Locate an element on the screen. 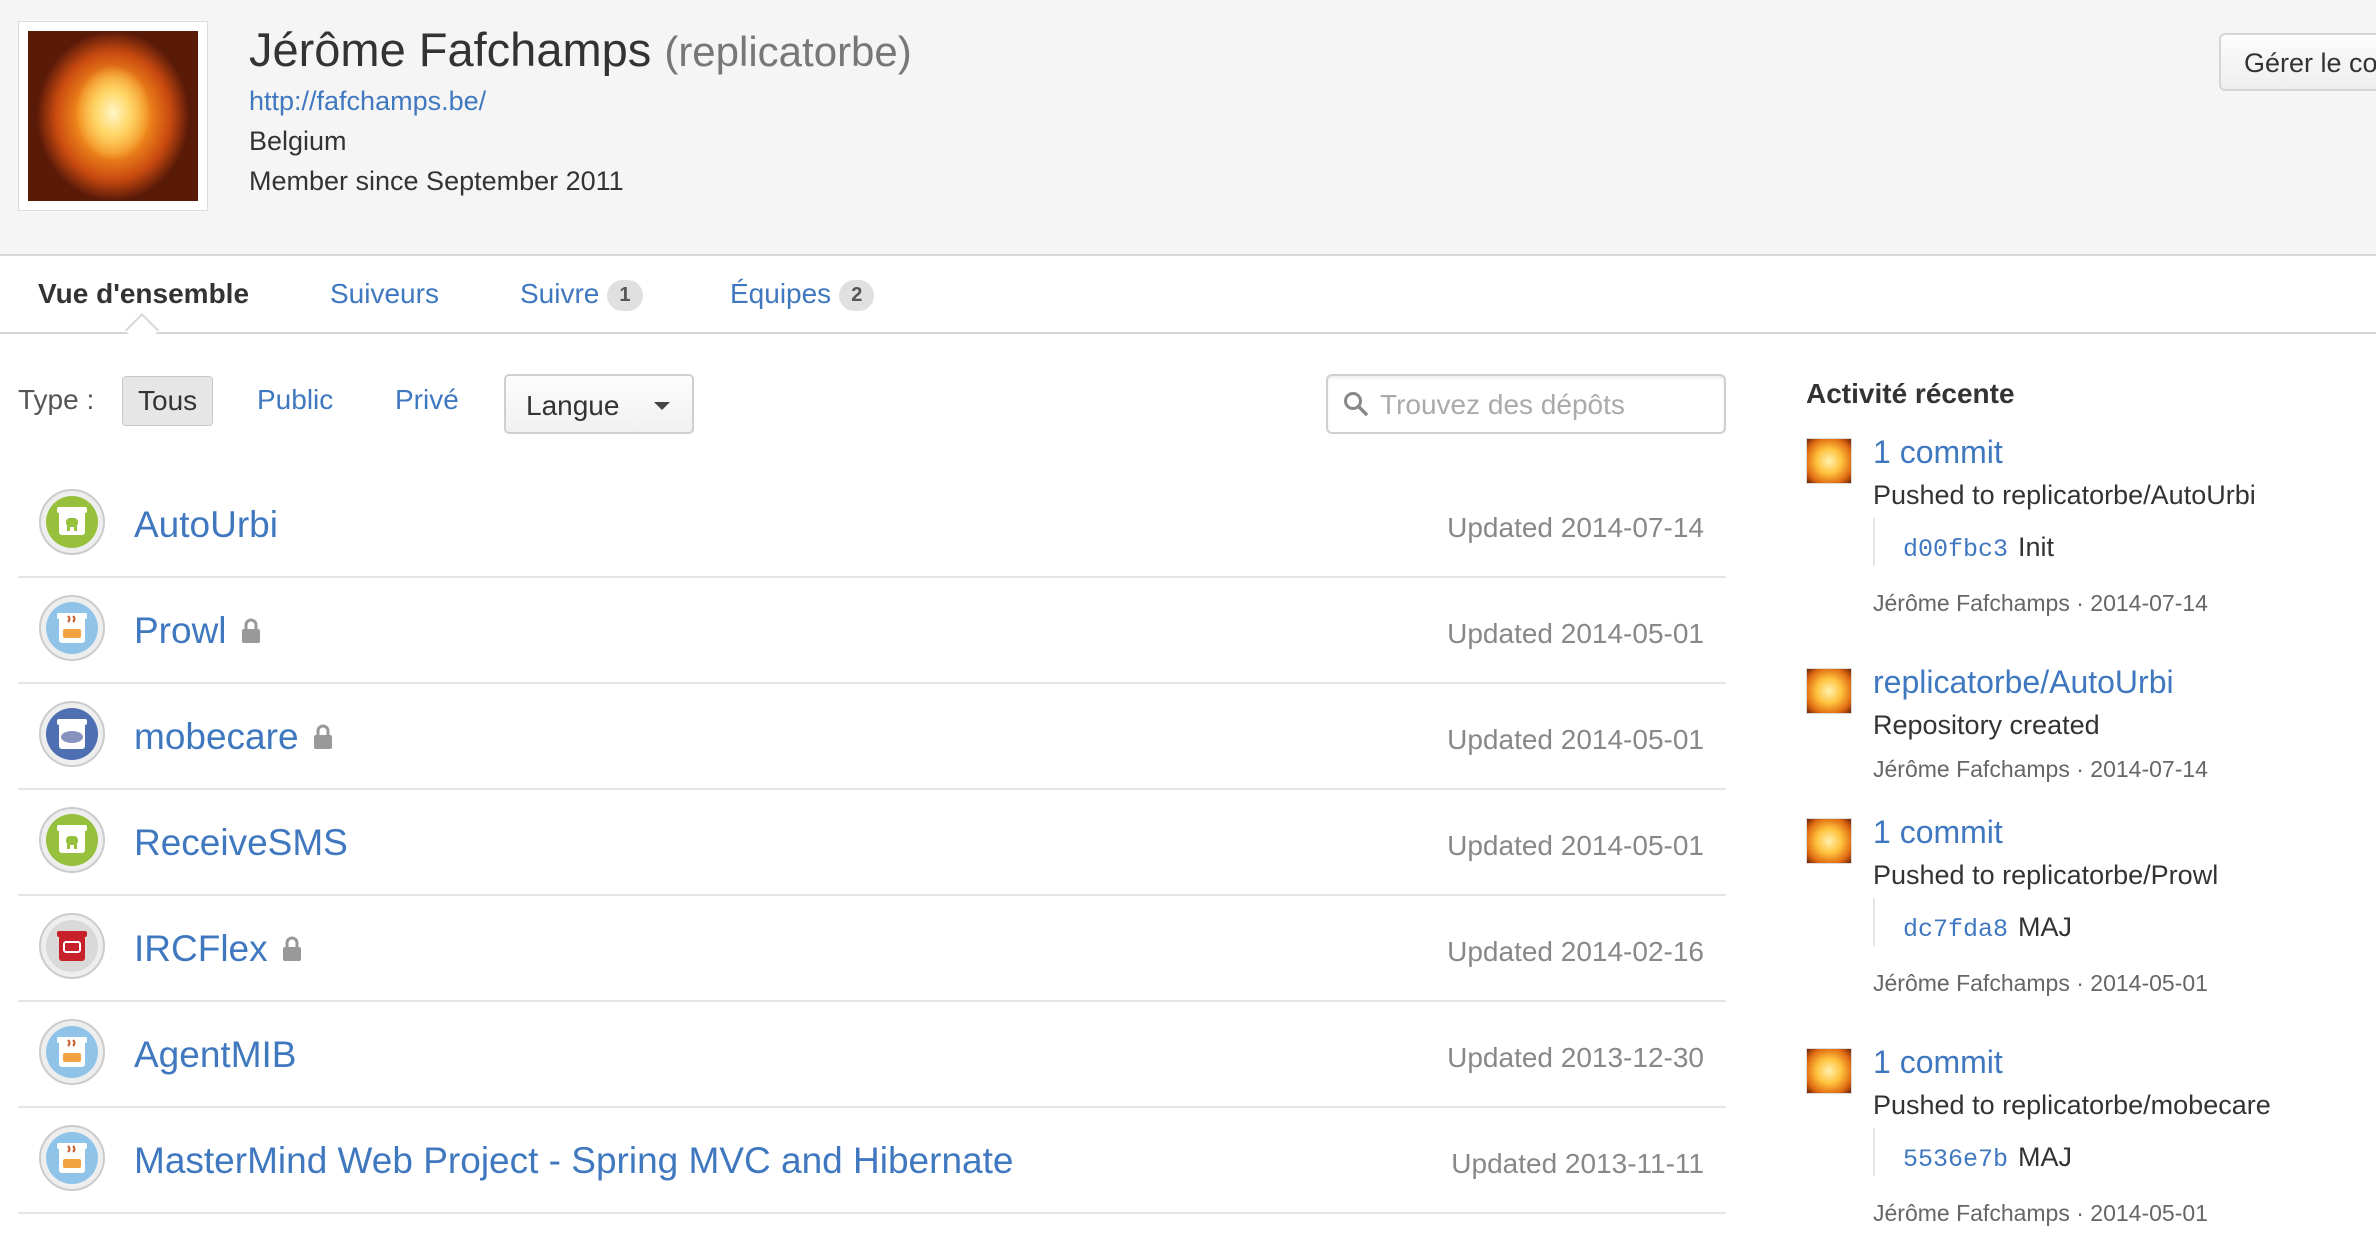  repo-list-item: ReceiveSMS Updated 2014-05-01 is located at coordinates (872, 843).